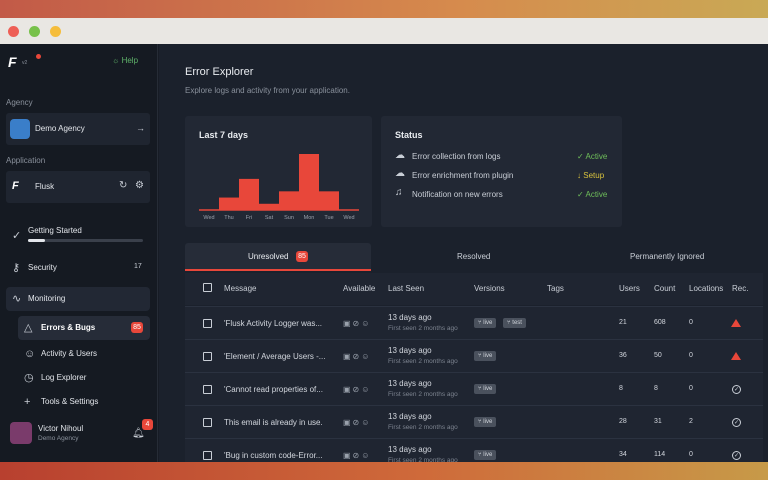 Image resolution: width=768 pixels, height=480 pixels. I want to click on status-state: ↓ Setup, so click(590, 175).